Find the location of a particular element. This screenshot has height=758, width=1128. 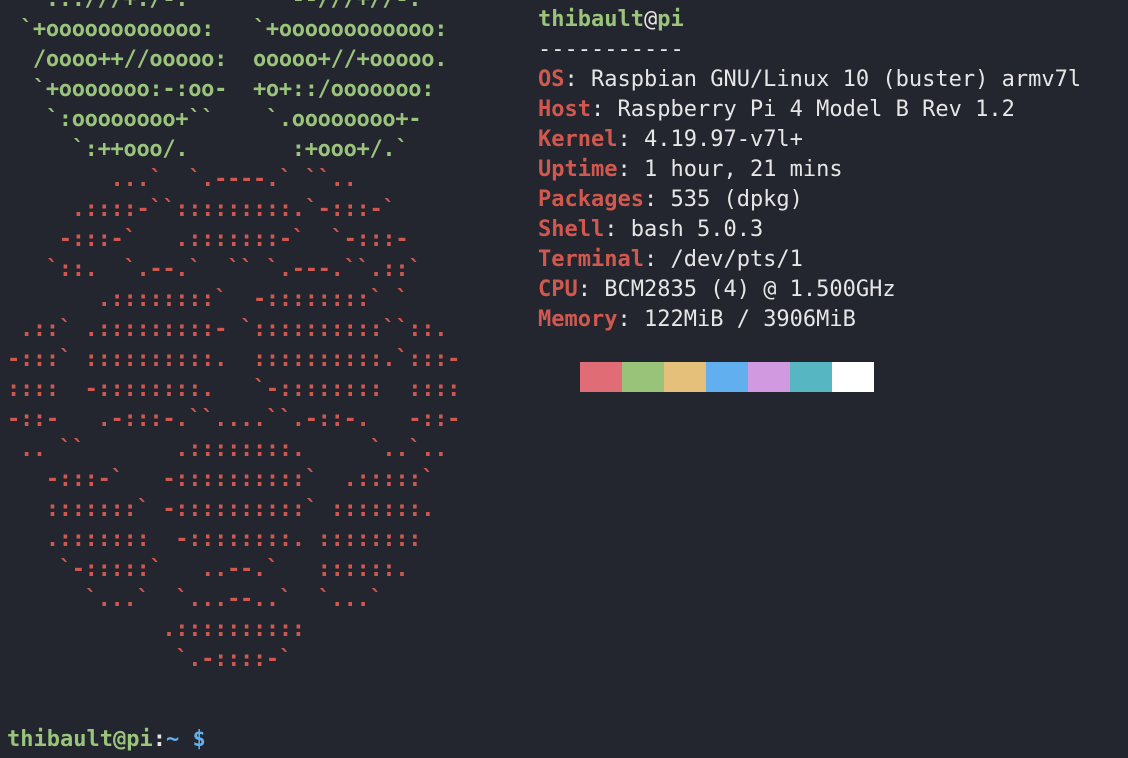

info-key: OS is located at coordinates (551, 79).